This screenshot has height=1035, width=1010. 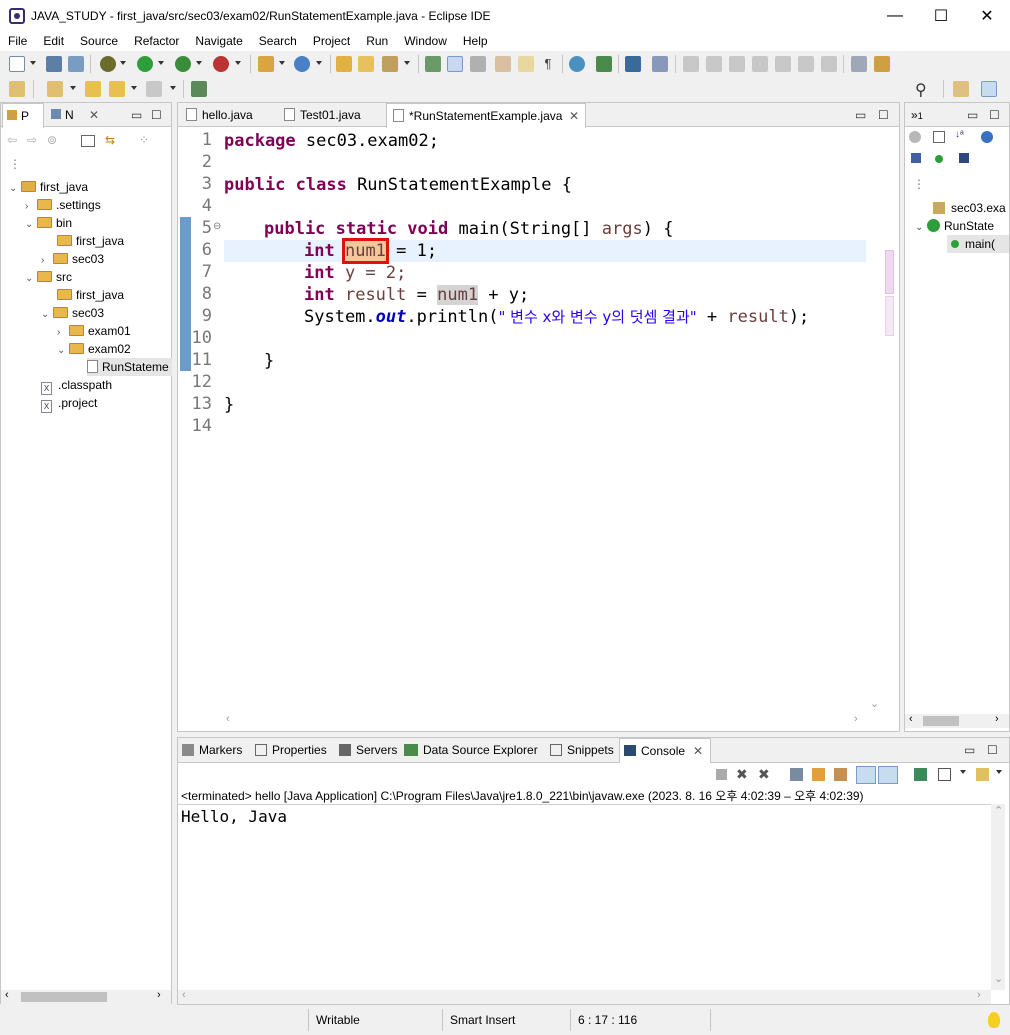 I want to click on menu-help: Help, so click(x=475, y=41).